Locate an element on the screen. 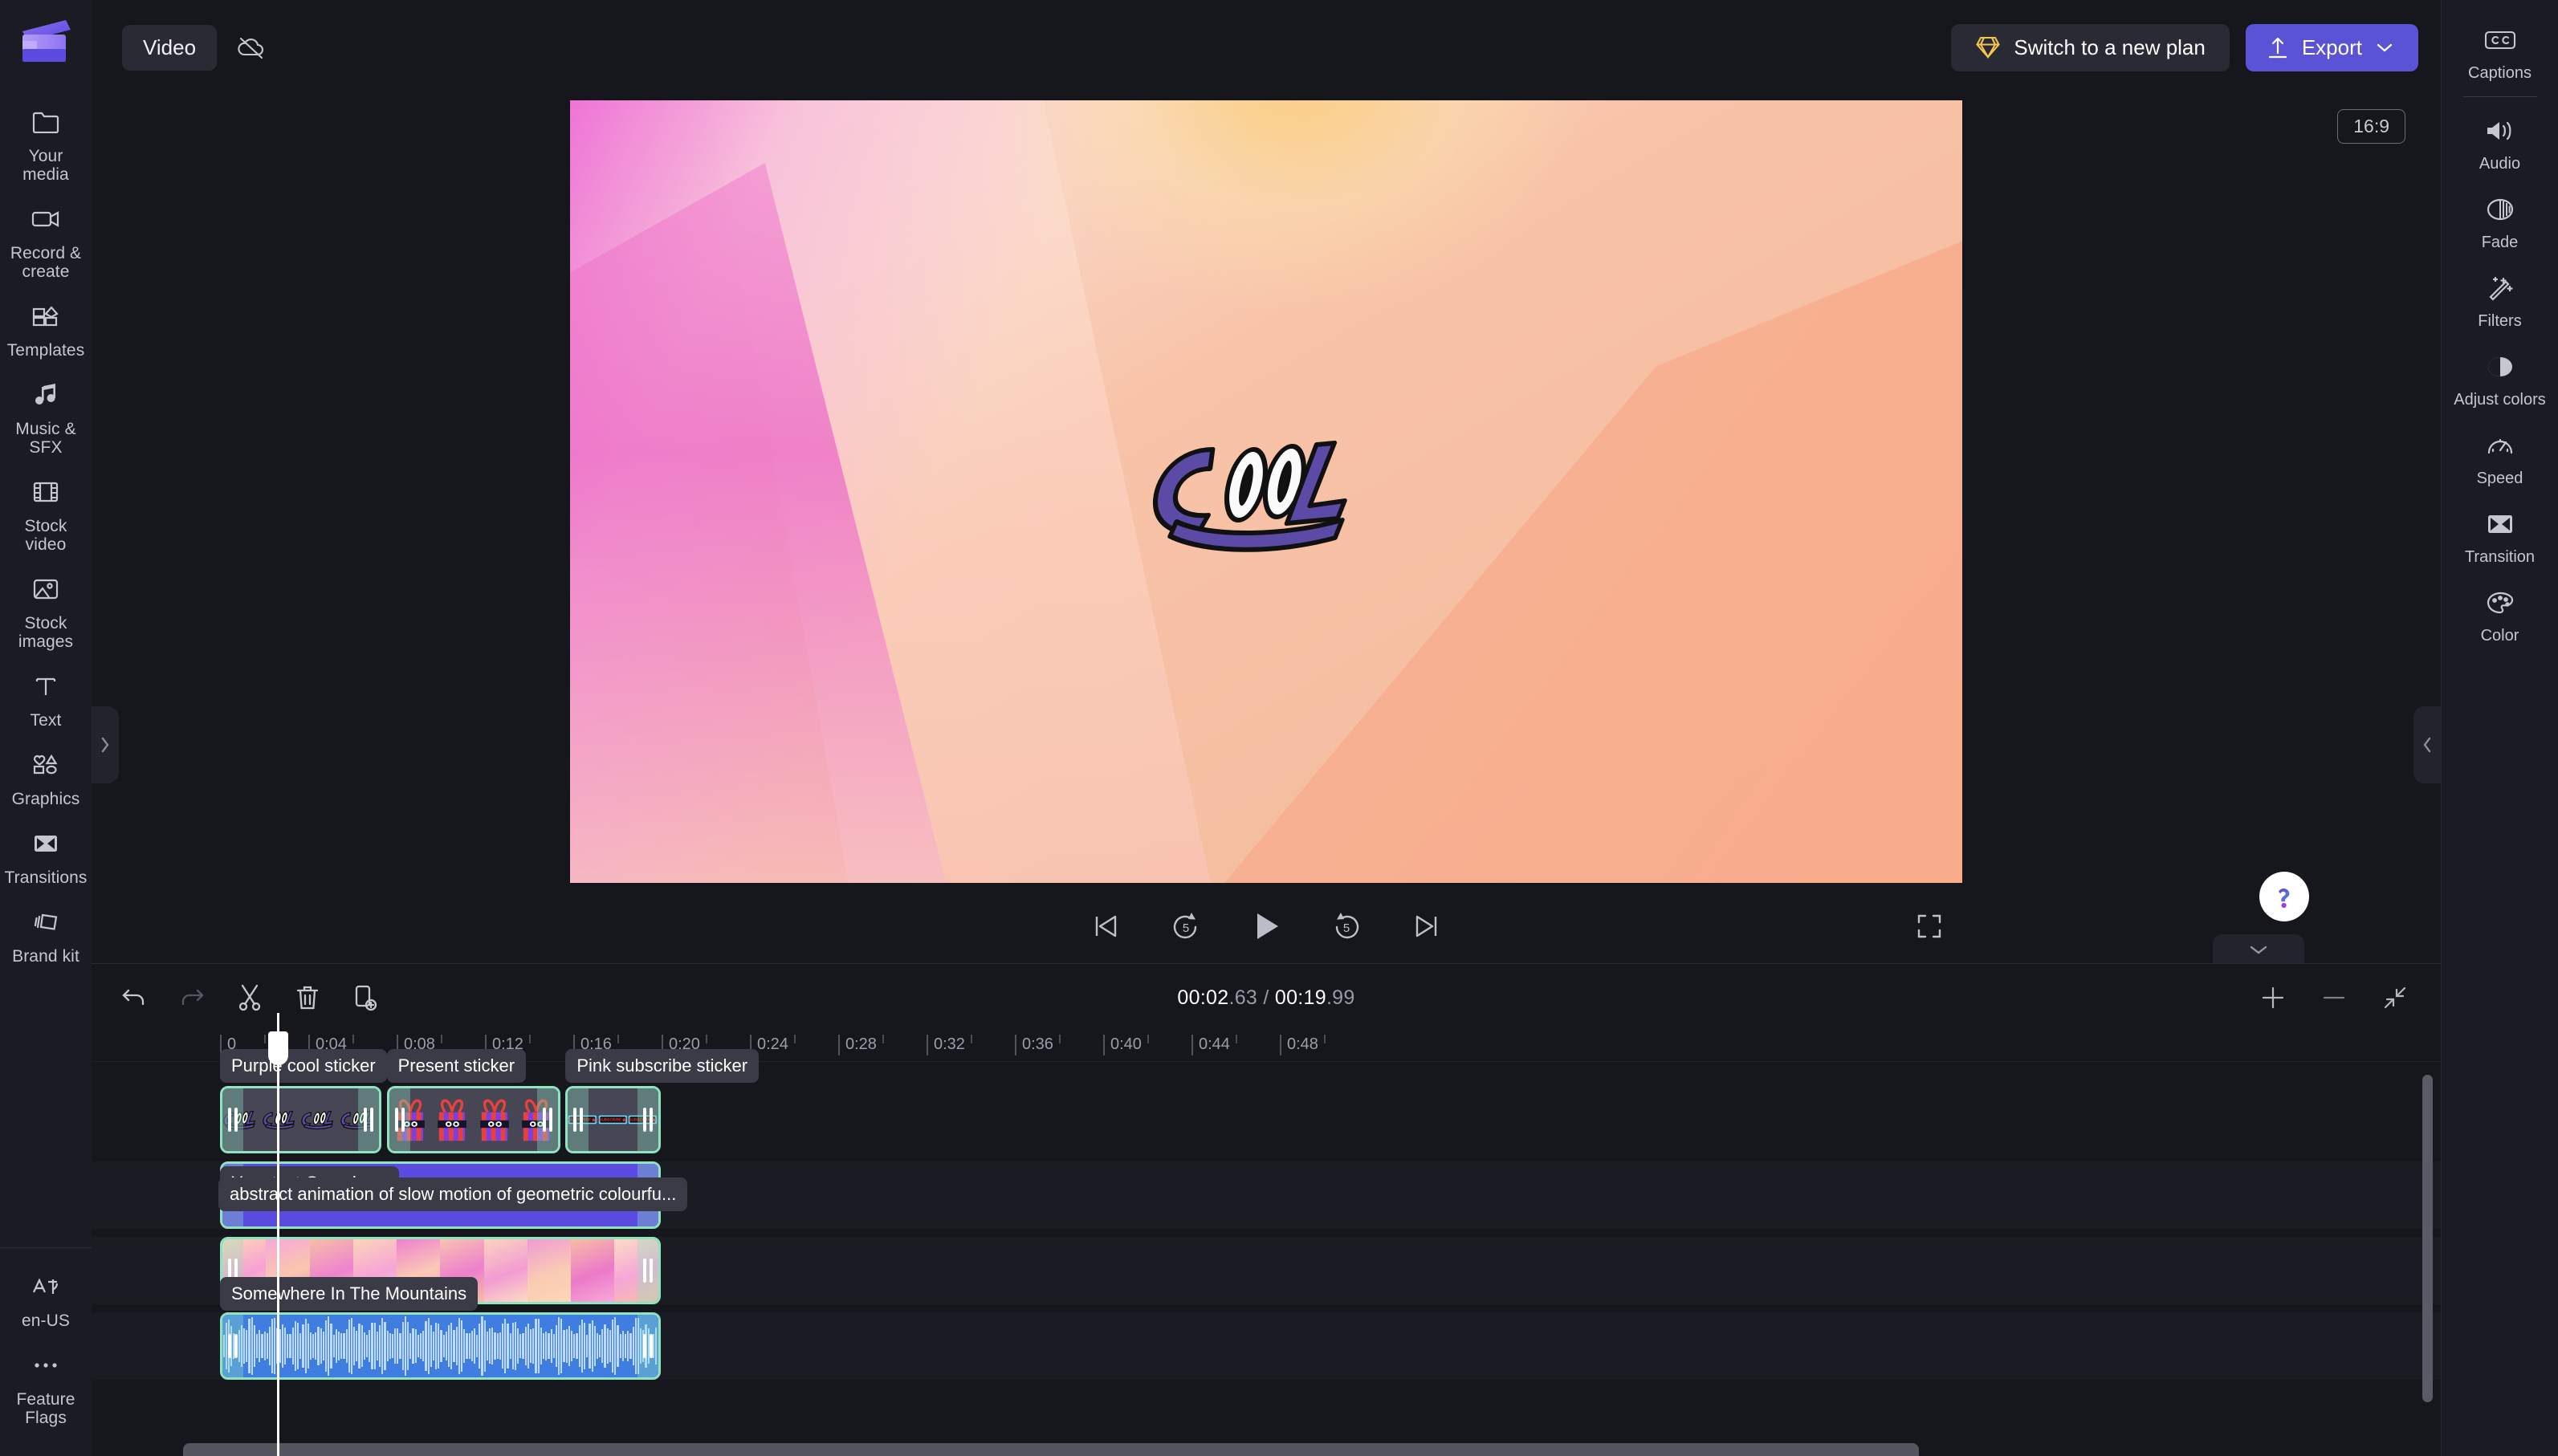 The height and width of the screenshot is (1456, 2558). sidebar-item-feature-flags: Feature Flags is located at coordinates (46, 1386).